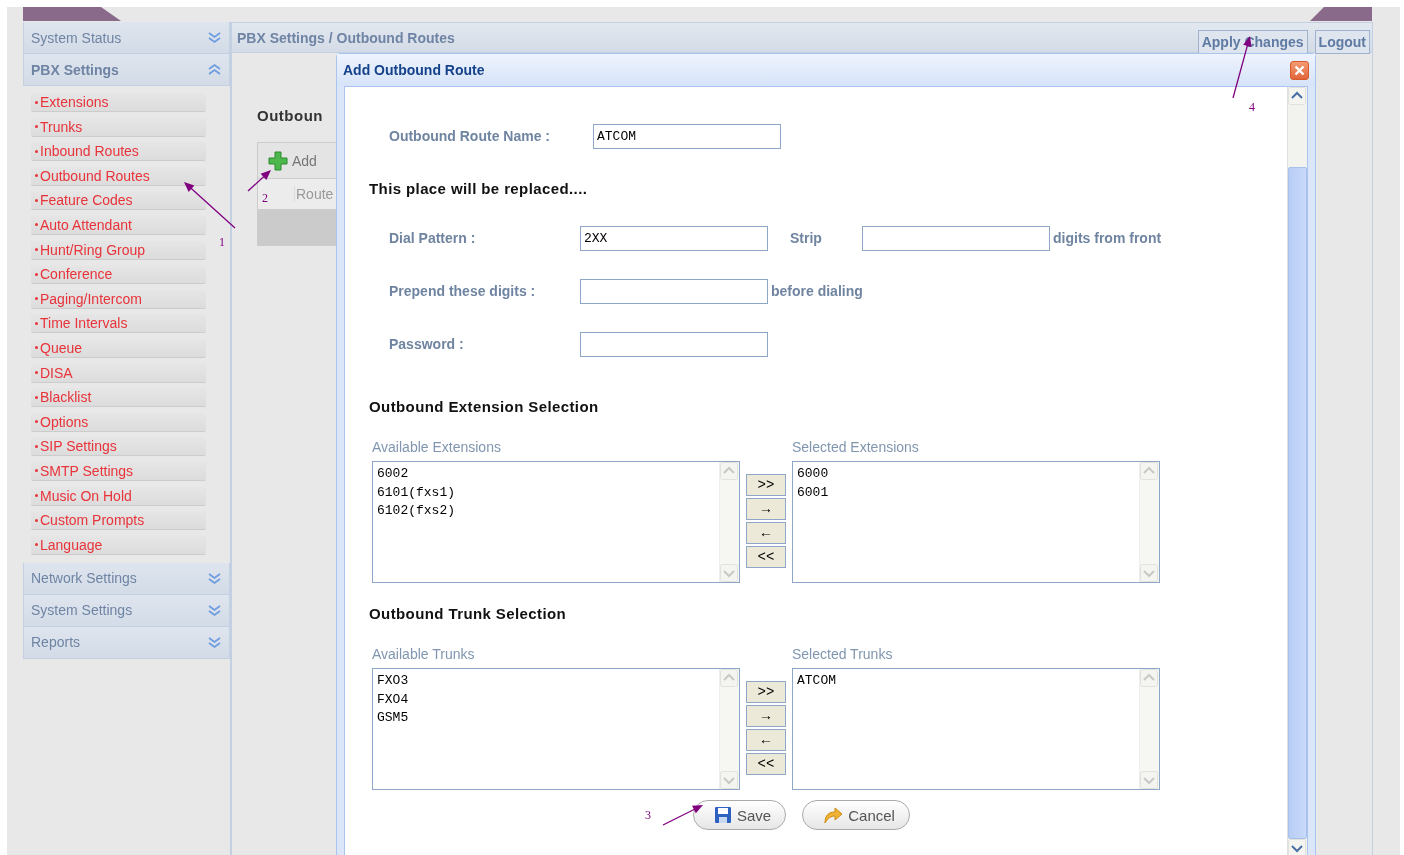  Describe the element at coordinates (740, 815) in the screenshot. I see `save-button: Save` at that location.